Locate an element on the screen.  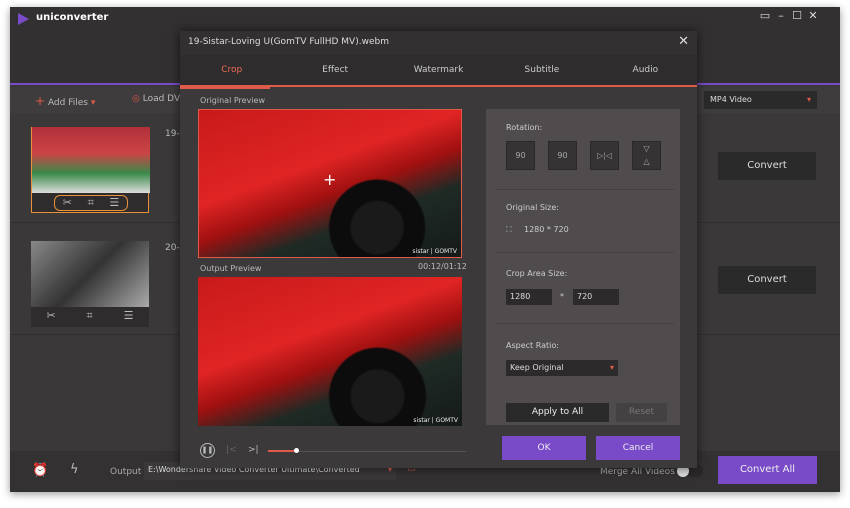
ok-button: OK is located at coordinates (544, 448).